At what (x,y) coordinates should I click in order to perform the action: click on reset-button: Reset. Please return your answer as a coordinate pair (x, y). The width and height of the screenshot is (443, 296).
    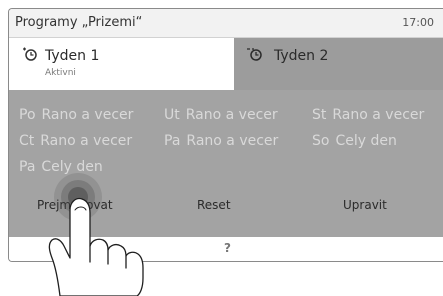
    Looking at the image, I should click on (214, 205).